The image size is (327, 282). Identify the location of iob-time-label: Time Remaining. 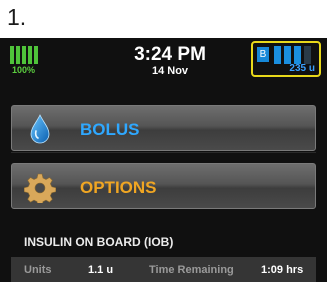
(191, 270).